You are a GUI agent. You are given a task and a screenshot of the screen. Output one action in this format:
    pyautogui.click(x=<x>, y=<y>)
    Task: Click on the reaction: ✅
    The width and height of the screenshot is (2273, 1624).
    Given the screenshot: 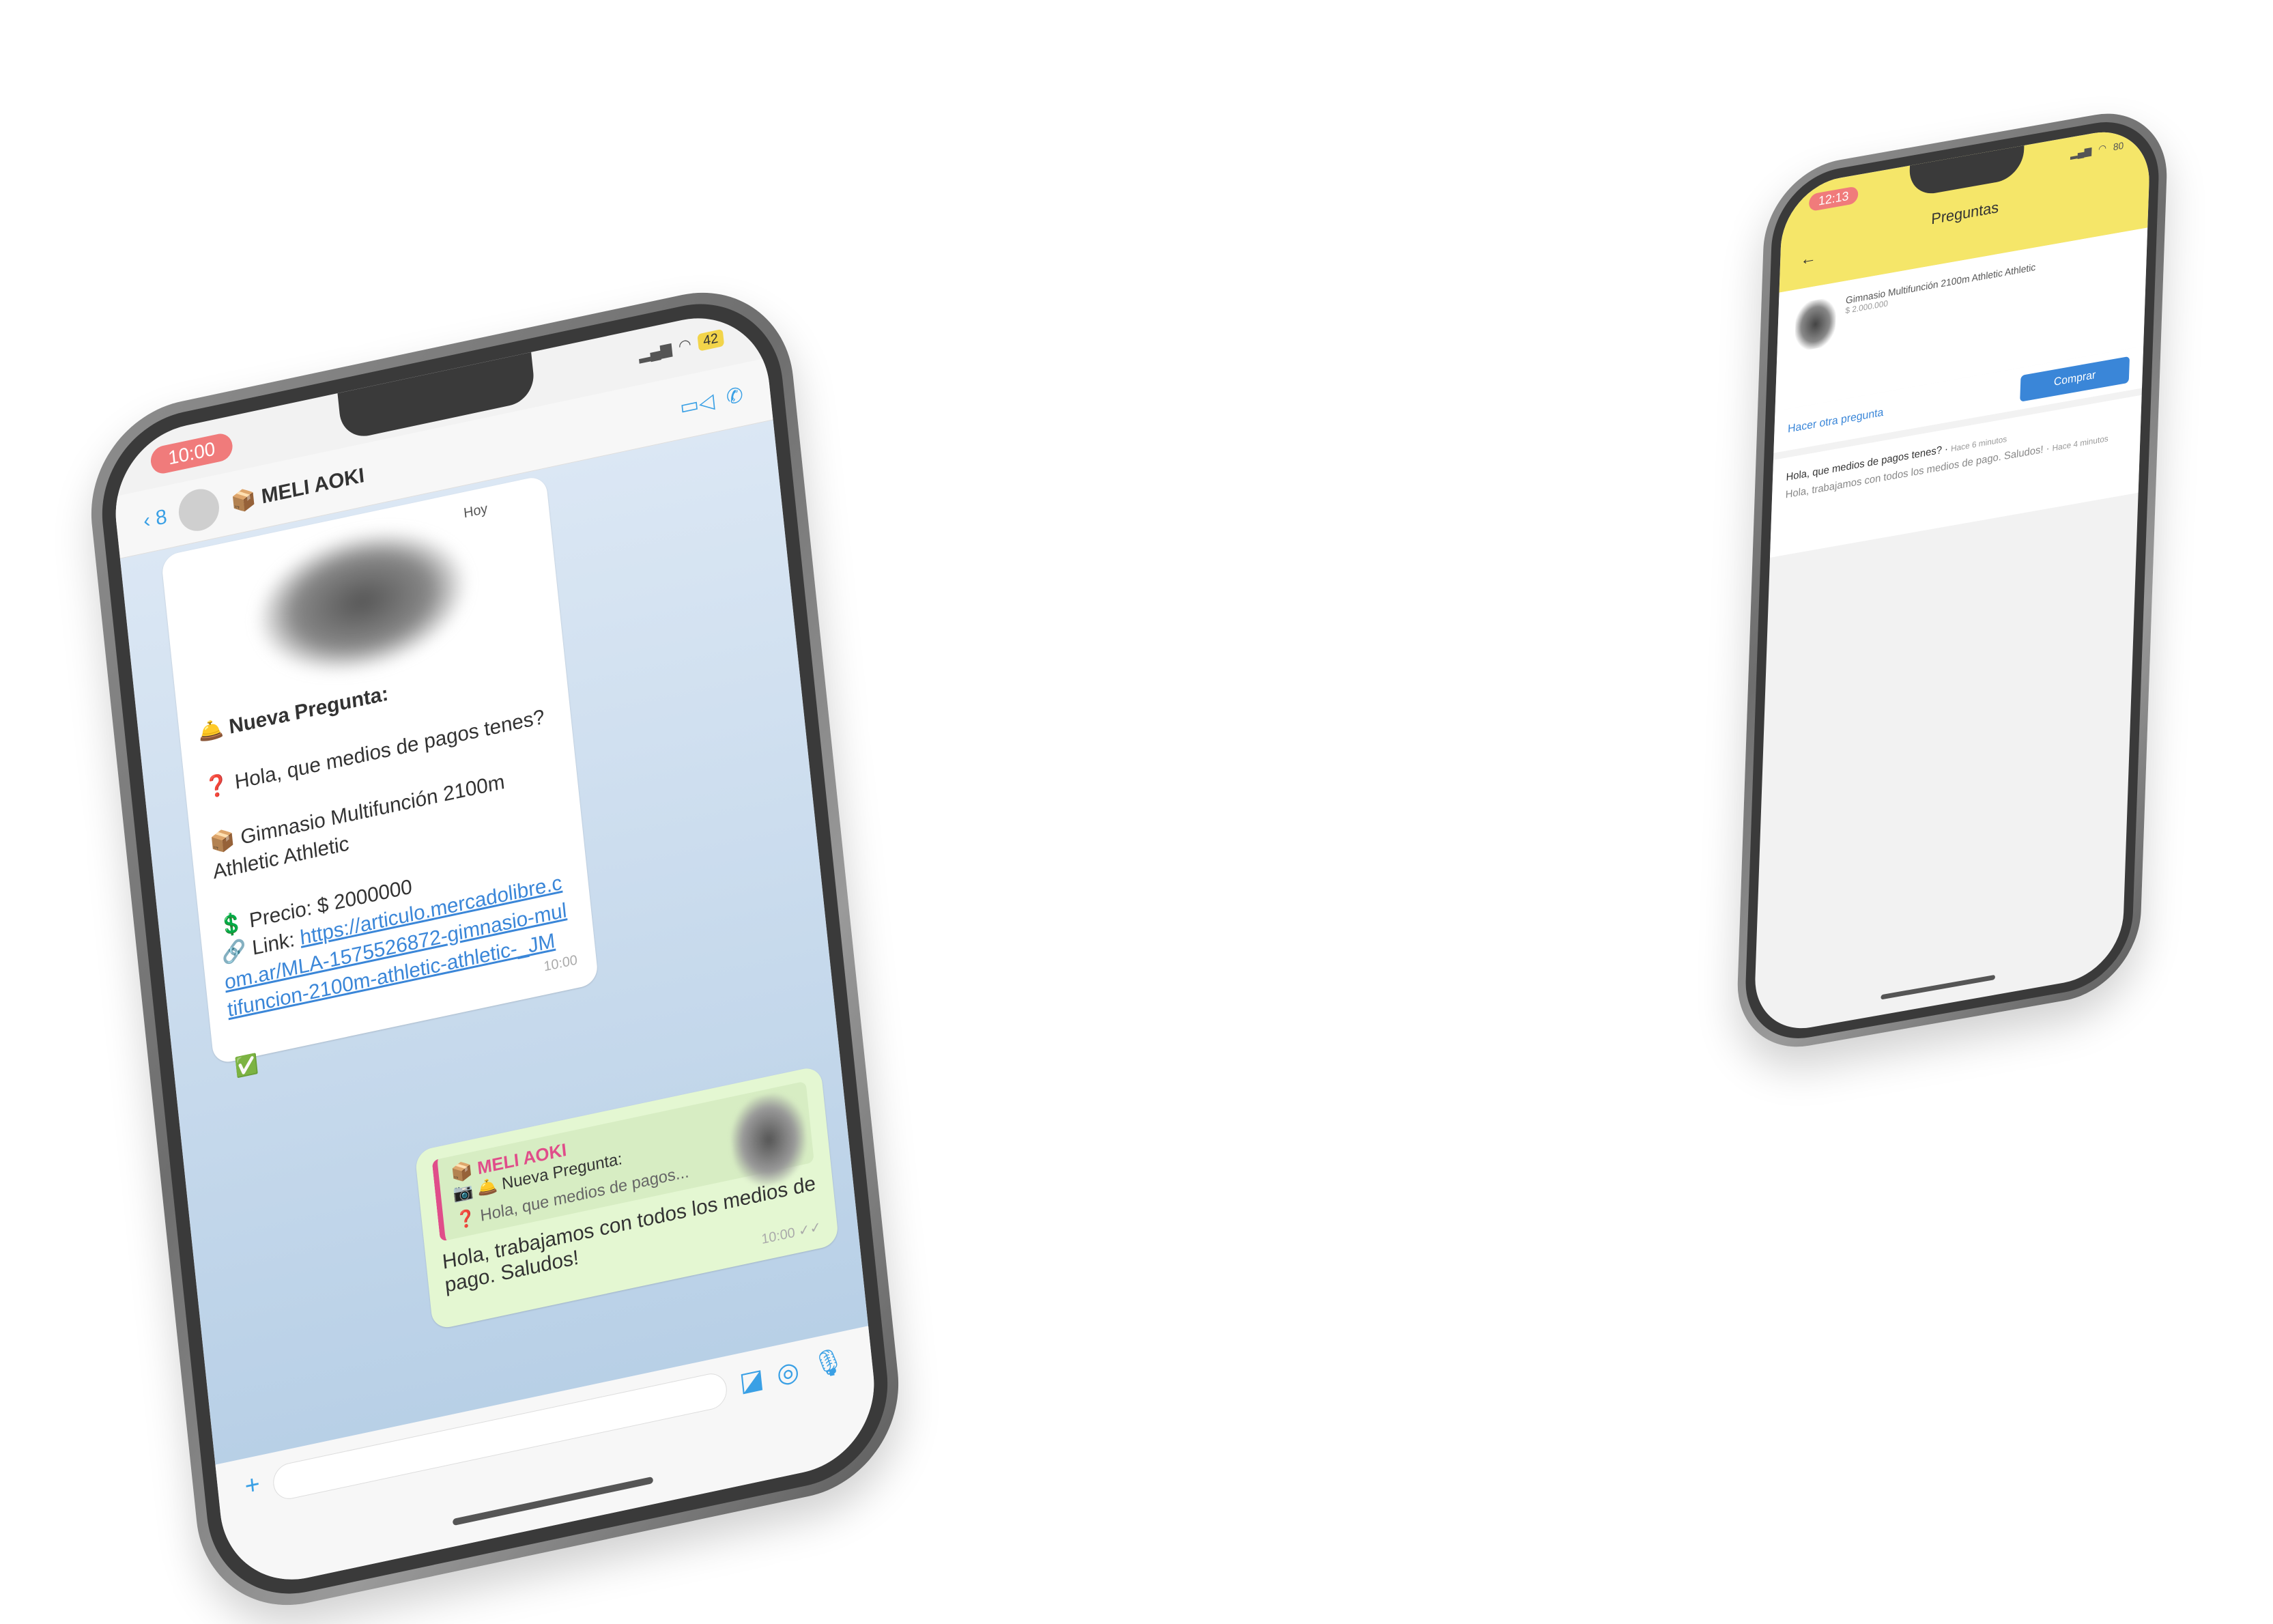 What is the action you would take?
    pyautogui.click(x=246, y=1065)
    